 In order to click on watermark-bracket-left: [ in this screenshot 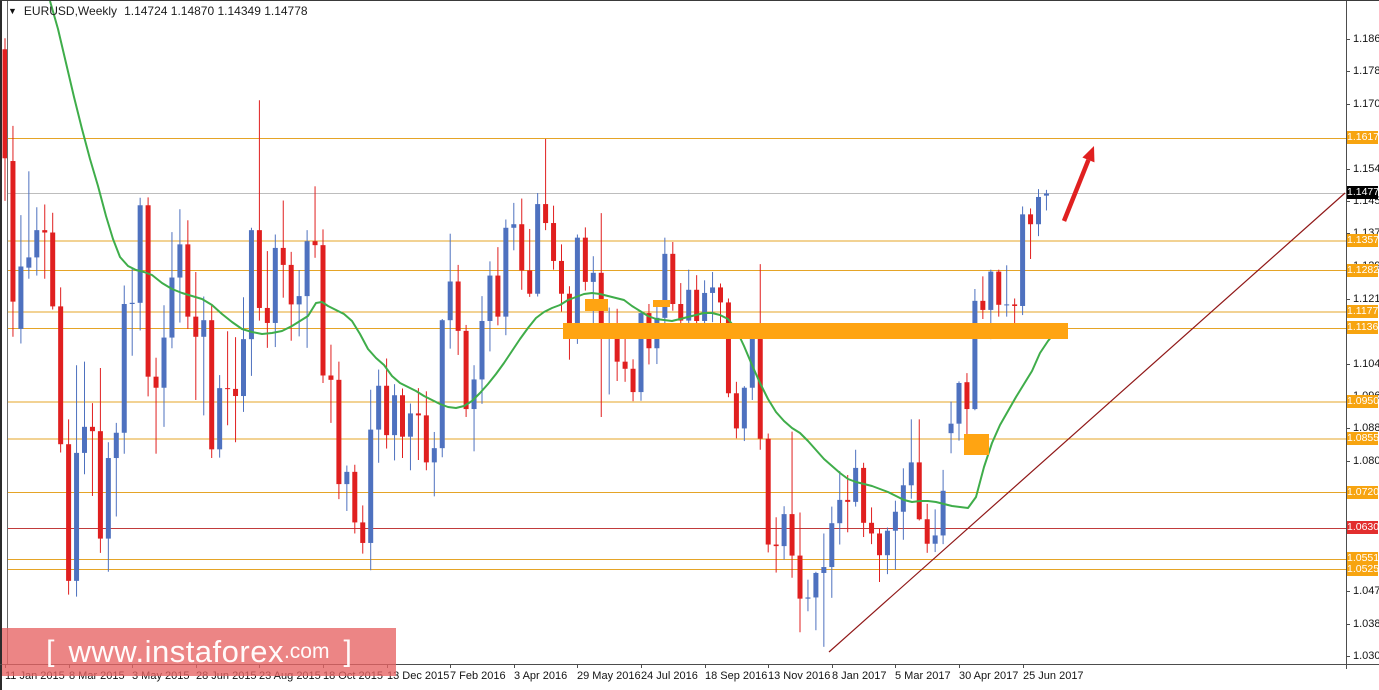, I will do `click(50, 651)`.